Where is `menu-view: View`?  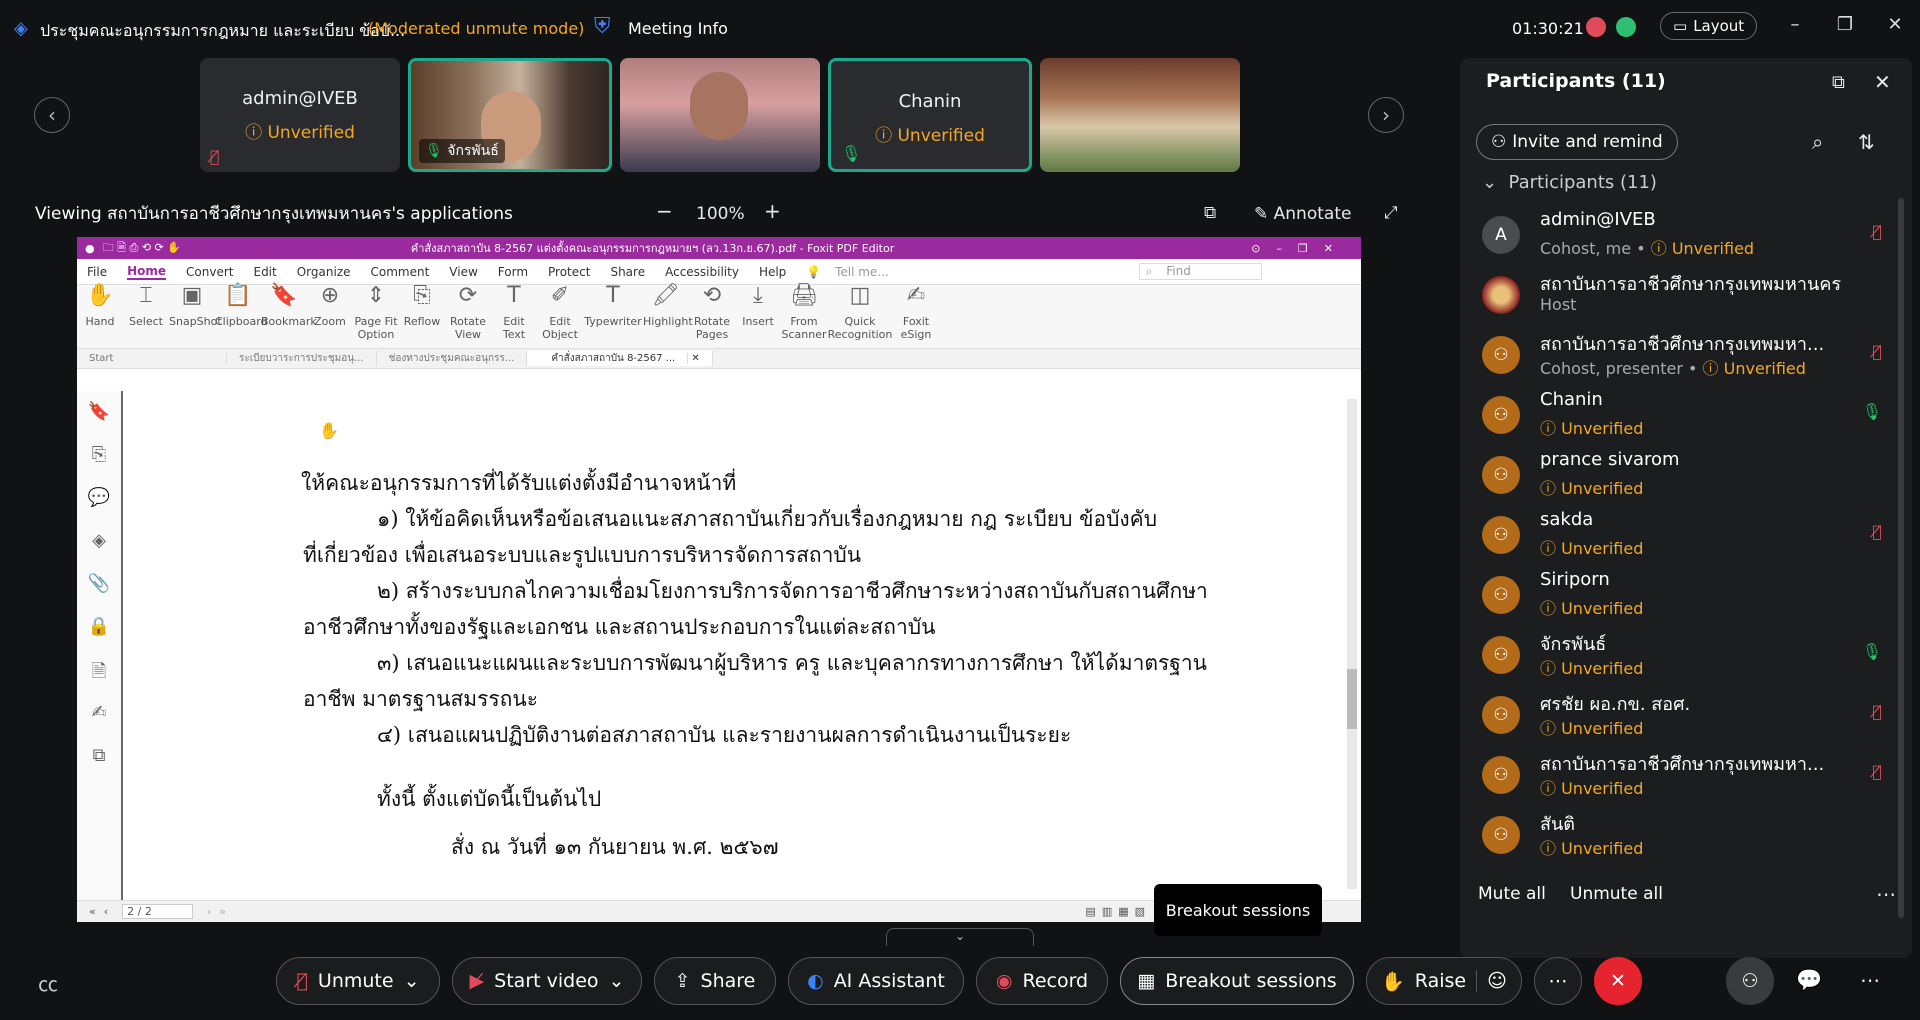 menu-view: View is located at coordinates (463, 272).